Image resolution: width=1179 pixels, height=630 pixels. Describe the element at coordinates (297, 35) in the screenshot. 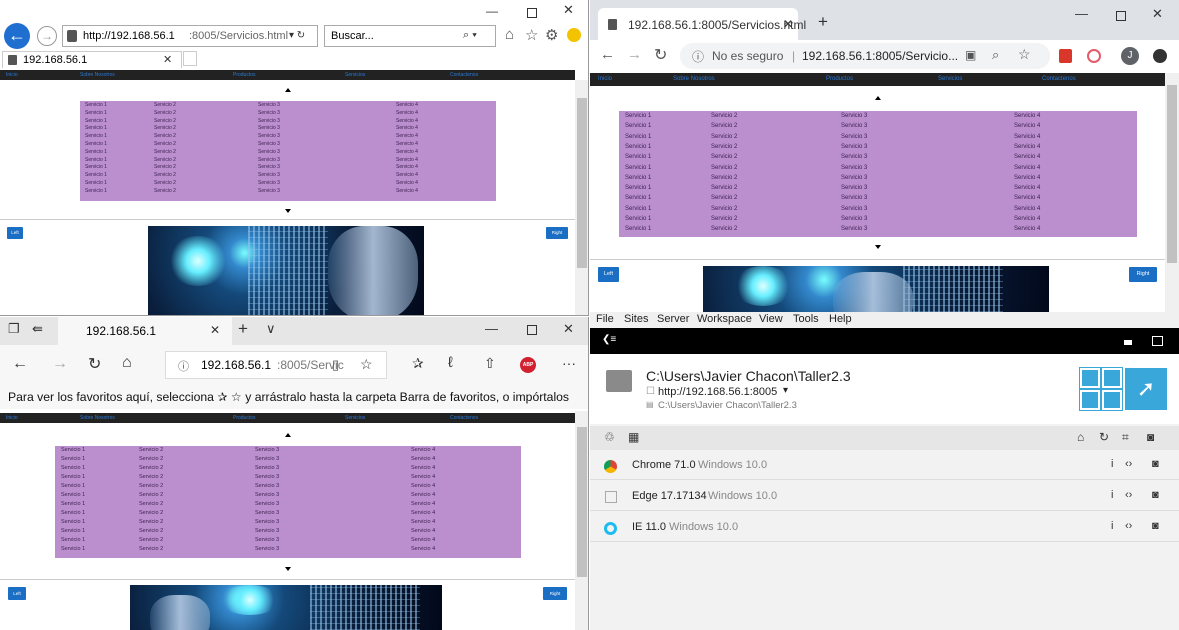

I see `ie-dropdown-icon: ▾ ↻` at that location.